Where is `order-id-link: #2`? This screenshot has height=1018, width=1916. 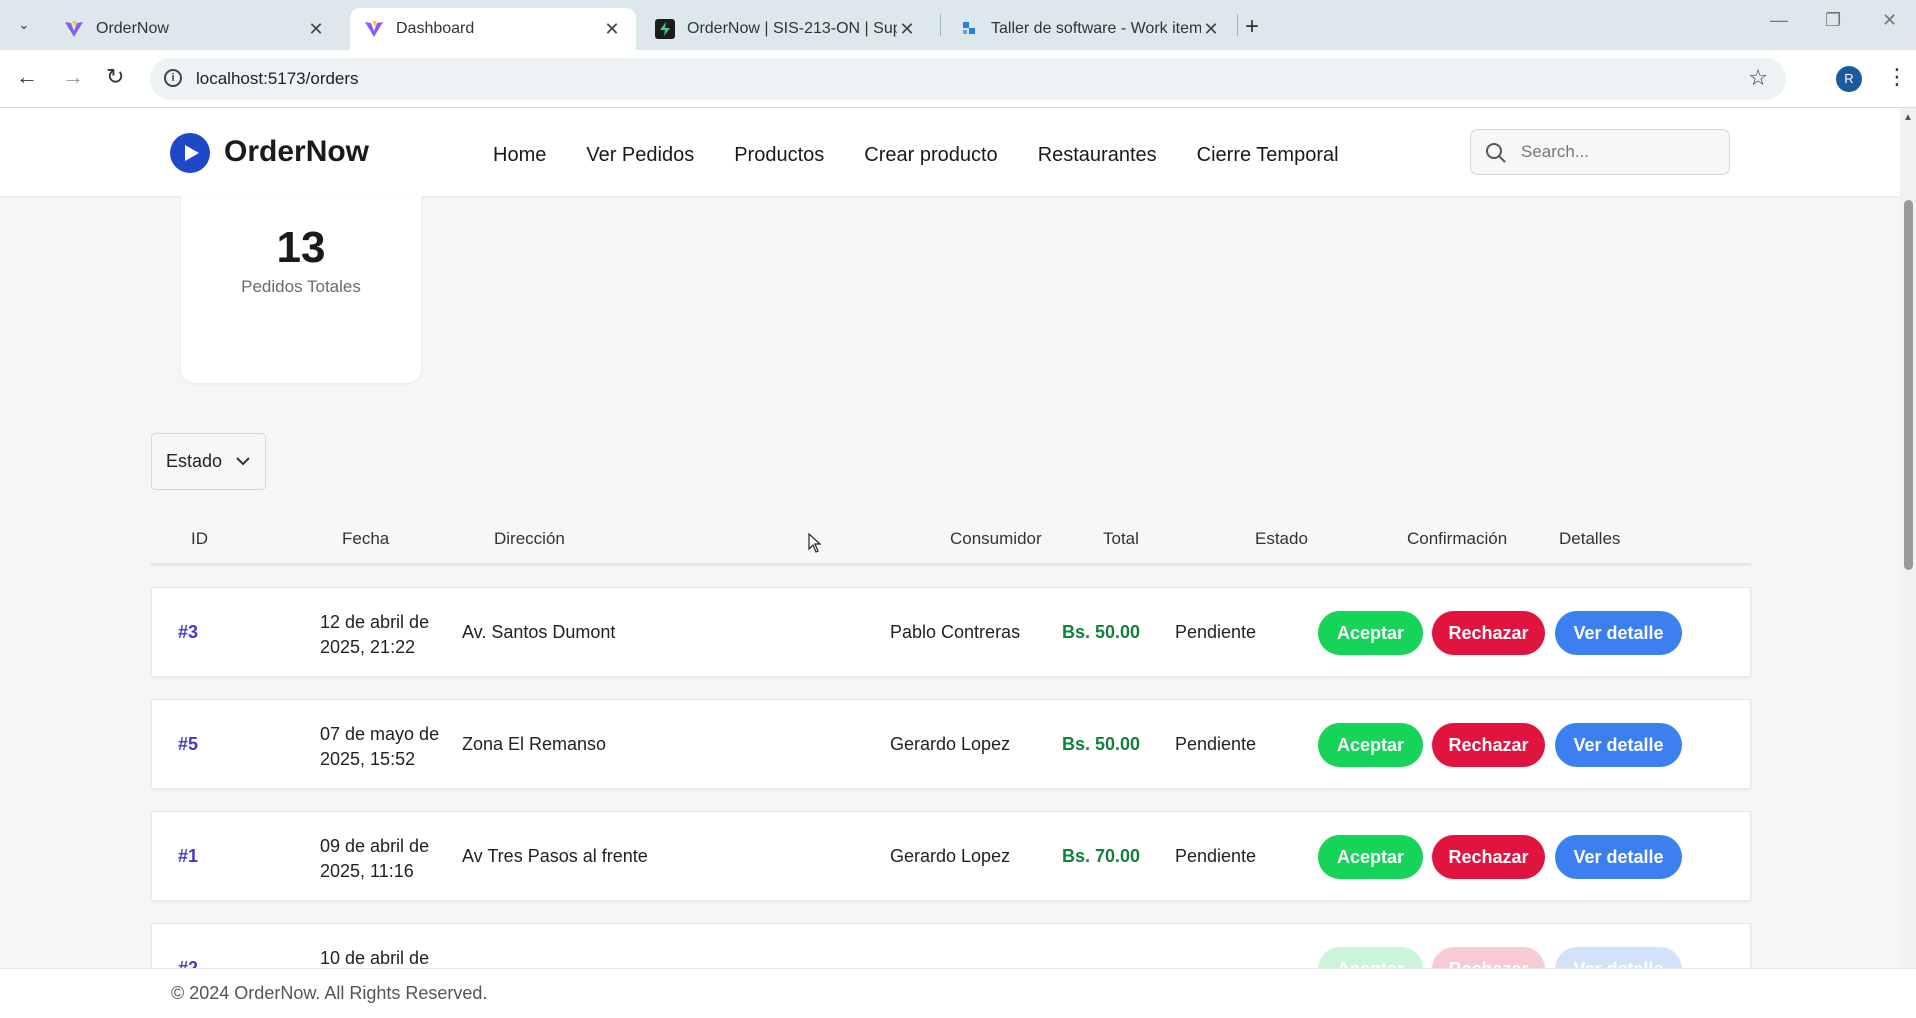 order-id-link: #2 is located at coordinates (188, 963).